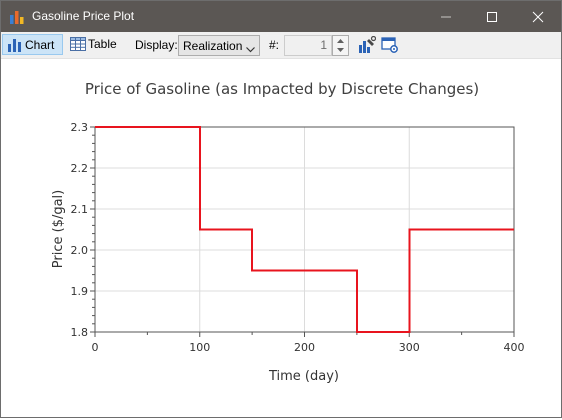 The height and width of the screenshot is (420, 562). What do you see at coordinates (281, 16) in the screenshot?
I see `title-bar: Gasoline Price Plot` at bounding box center [281, 16].